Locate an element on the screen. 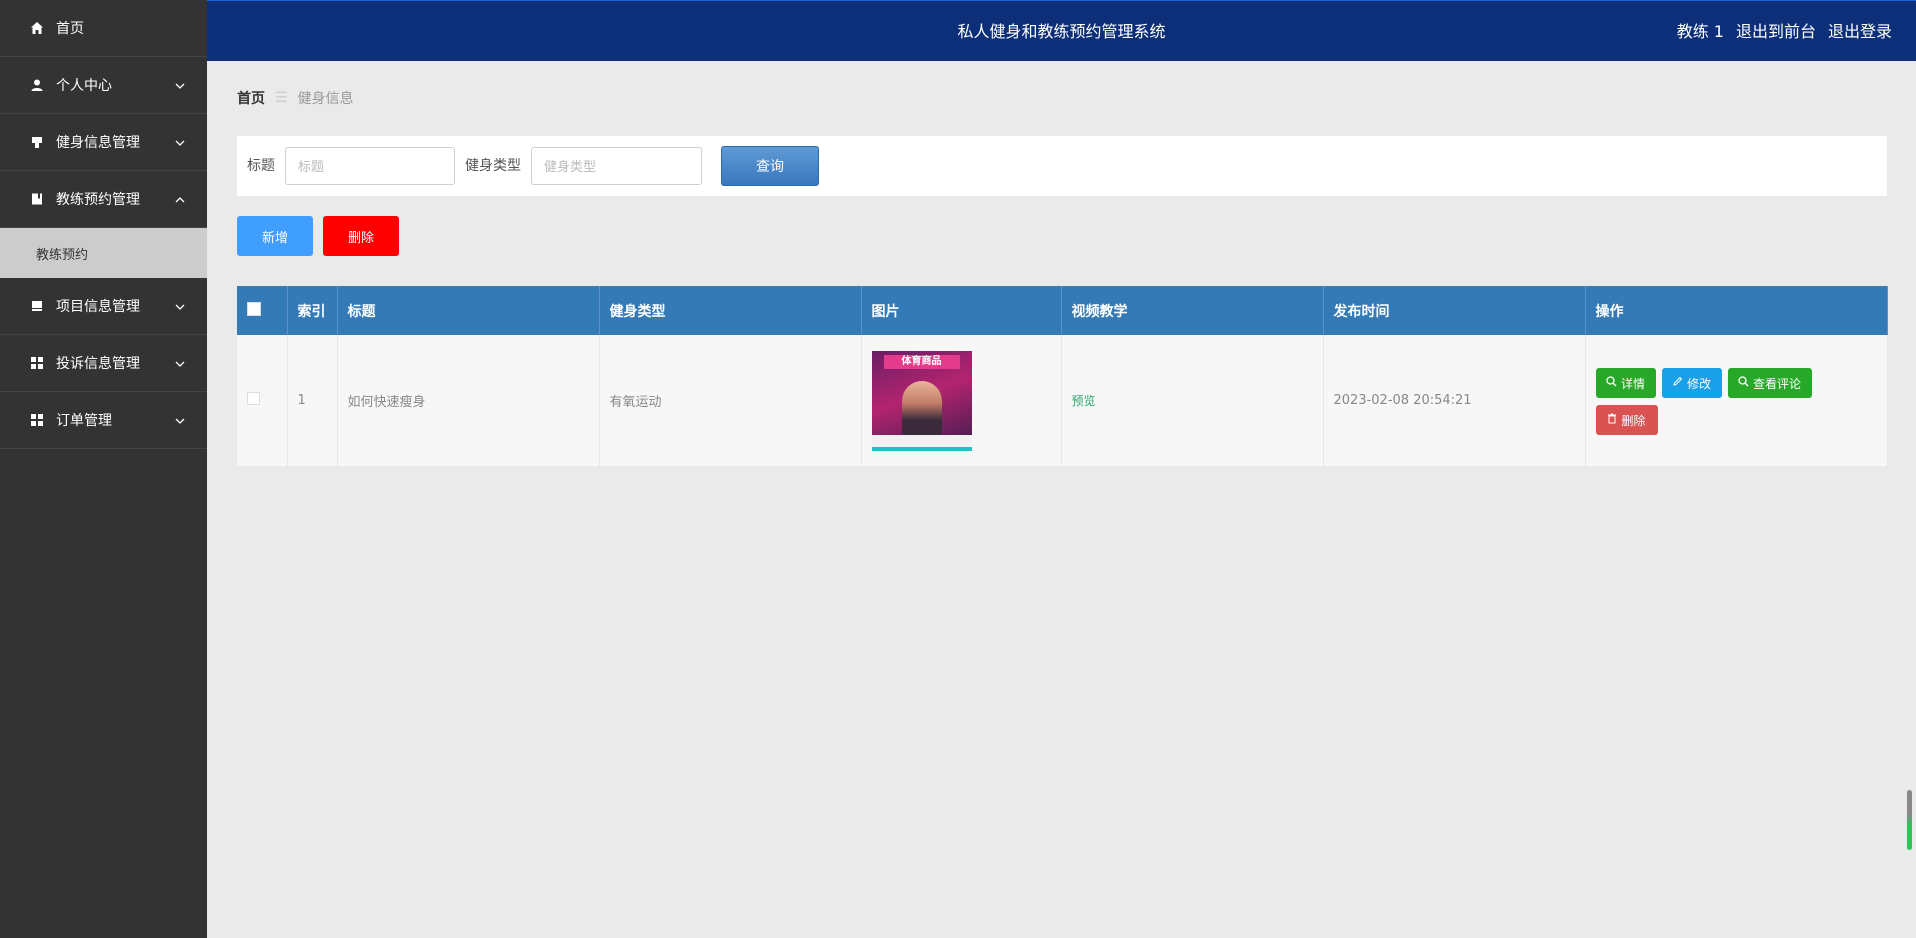 Image resolution: width=1916 pixels, height=938 pixels. sidebar-item-label: 教练预约管理 is located at coordinates (98, 200).